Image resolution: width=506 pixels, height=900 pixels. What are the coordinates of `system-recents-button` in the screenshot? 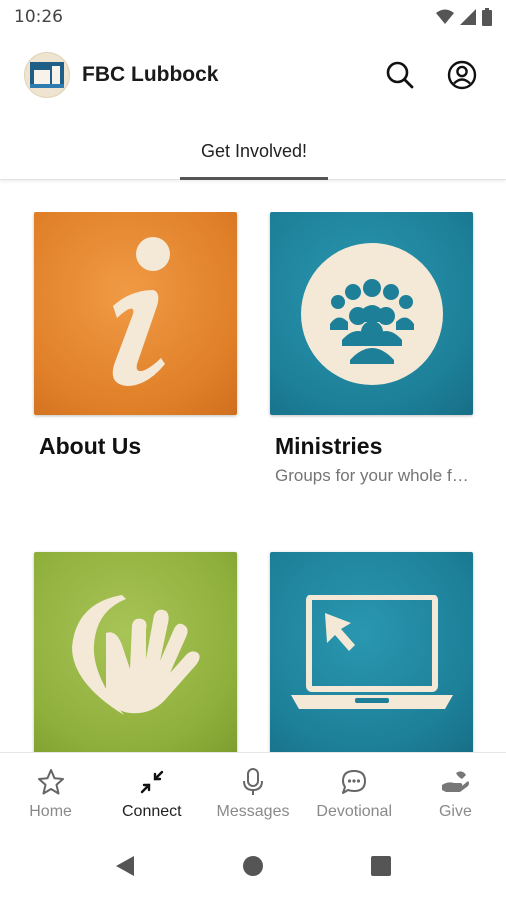 It's located at (381, 866).